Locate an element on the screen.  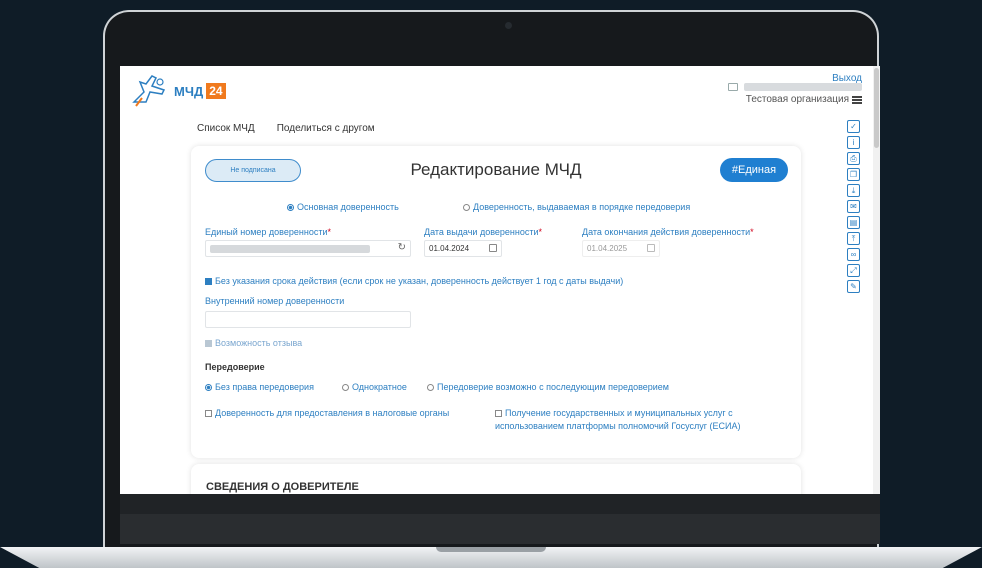
end-date-label: Дата окончания действия доверенности* is located at coordinates (668, 232).